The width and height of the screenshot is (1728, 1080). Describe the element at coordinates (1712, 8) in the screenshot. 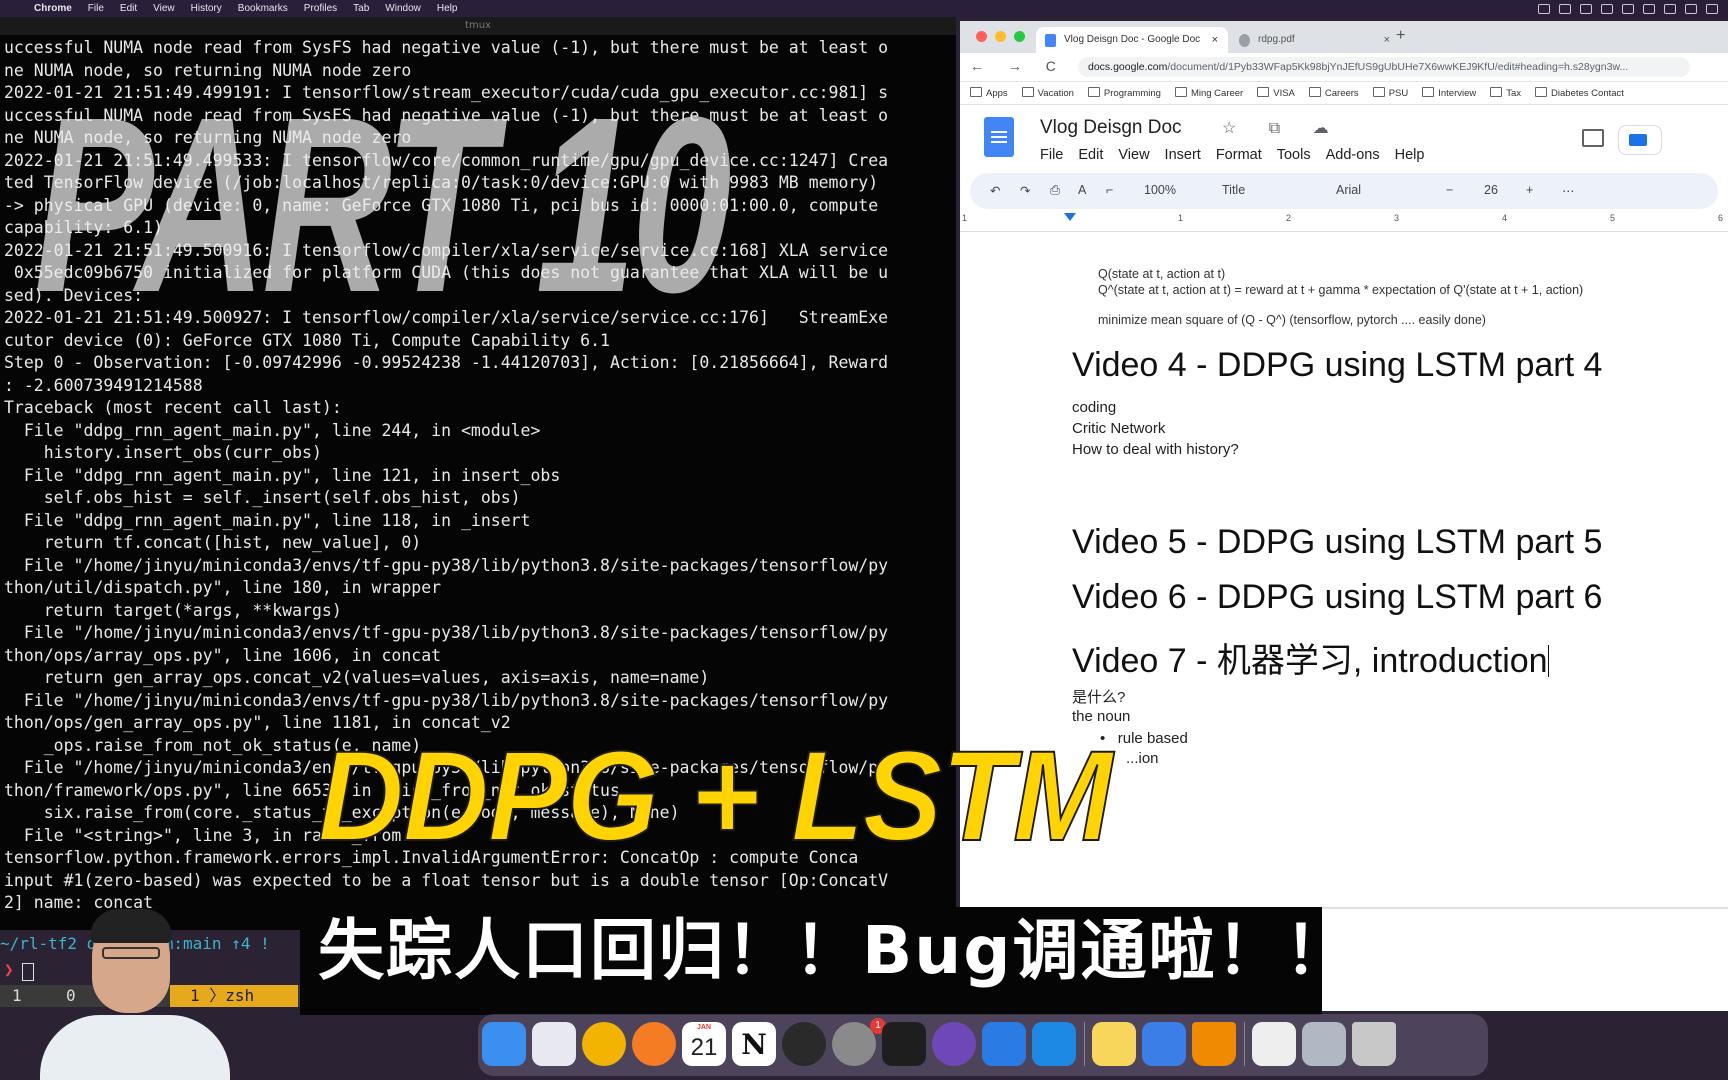

I see `search-icon` at that location.